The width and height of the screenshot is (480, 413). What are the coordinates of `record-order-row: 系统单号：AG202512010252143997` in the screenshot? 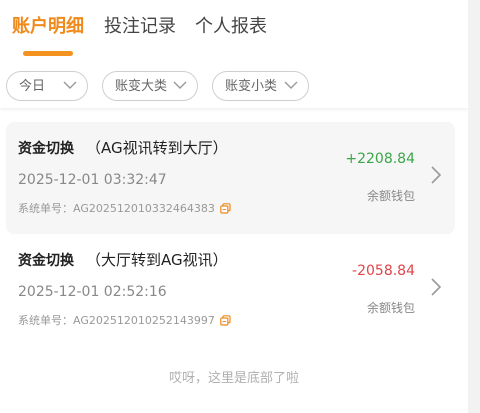 It's located at (124, 321).